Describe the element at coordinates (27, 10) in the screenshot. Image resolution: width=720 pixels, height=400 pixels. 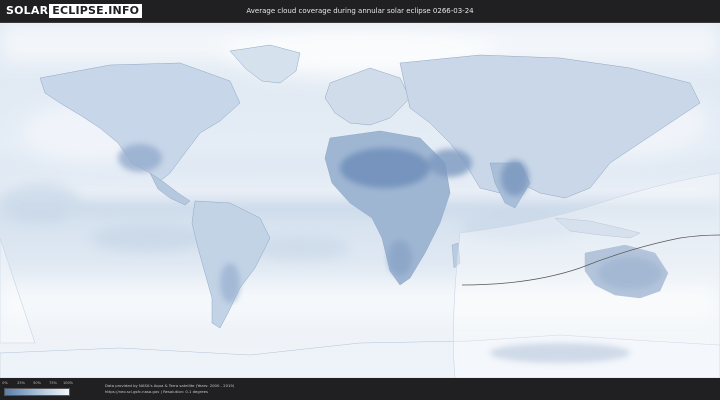
I see `logo-text-solar: SOLAR` at that location.